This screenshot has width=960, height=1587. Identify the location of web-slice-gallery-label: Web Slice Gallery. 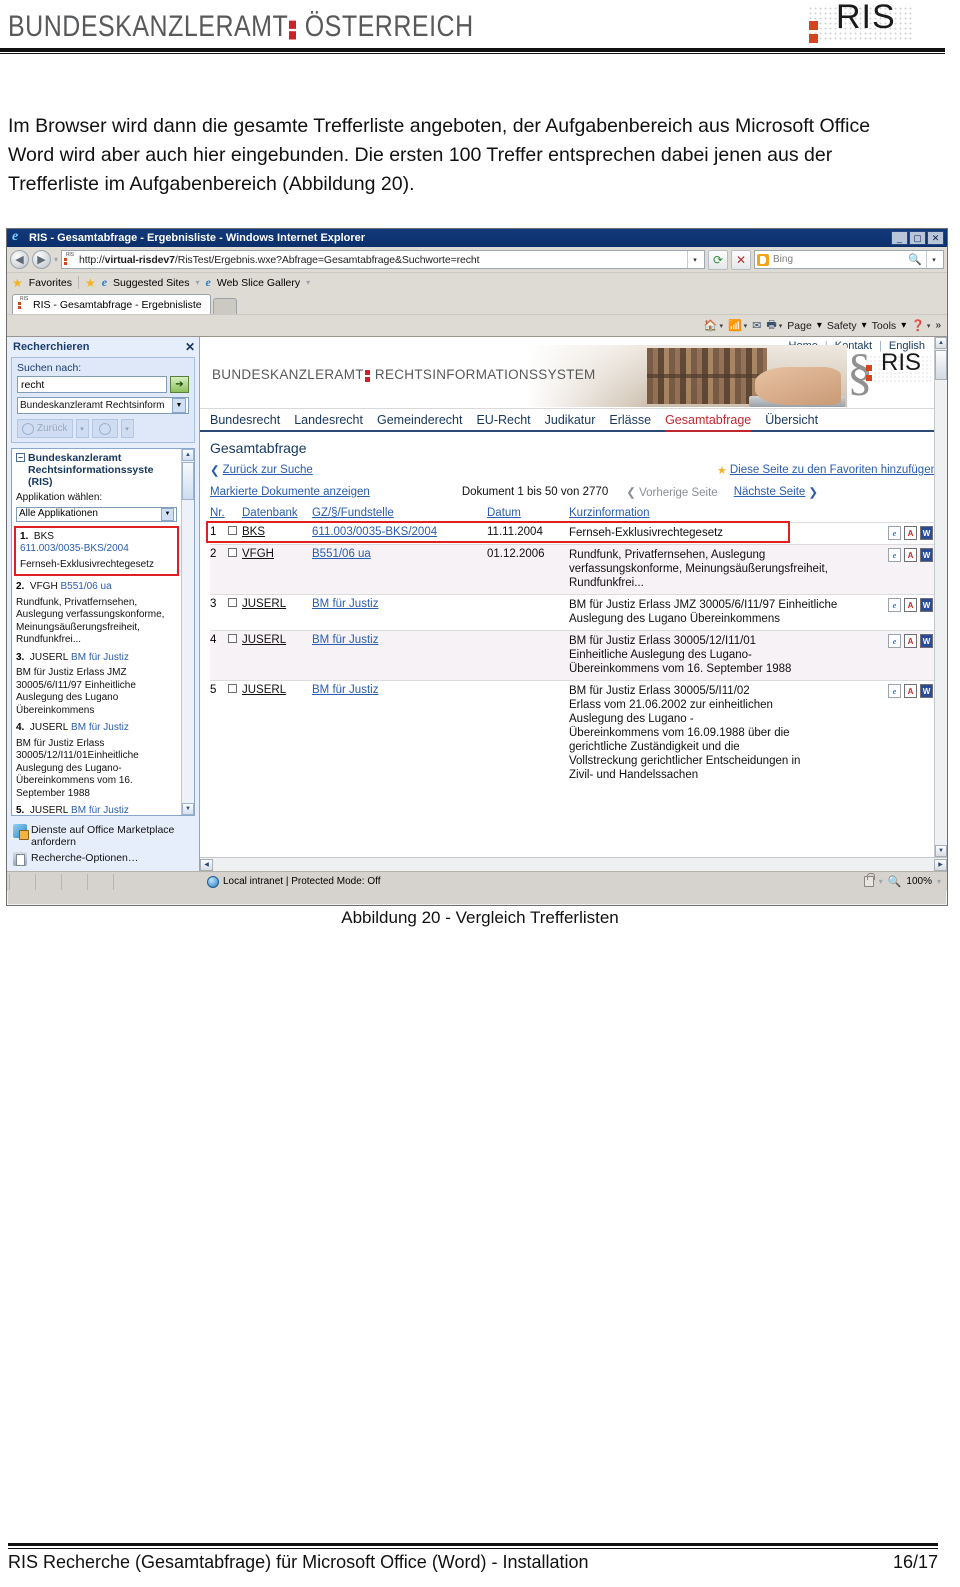
(258, 283).